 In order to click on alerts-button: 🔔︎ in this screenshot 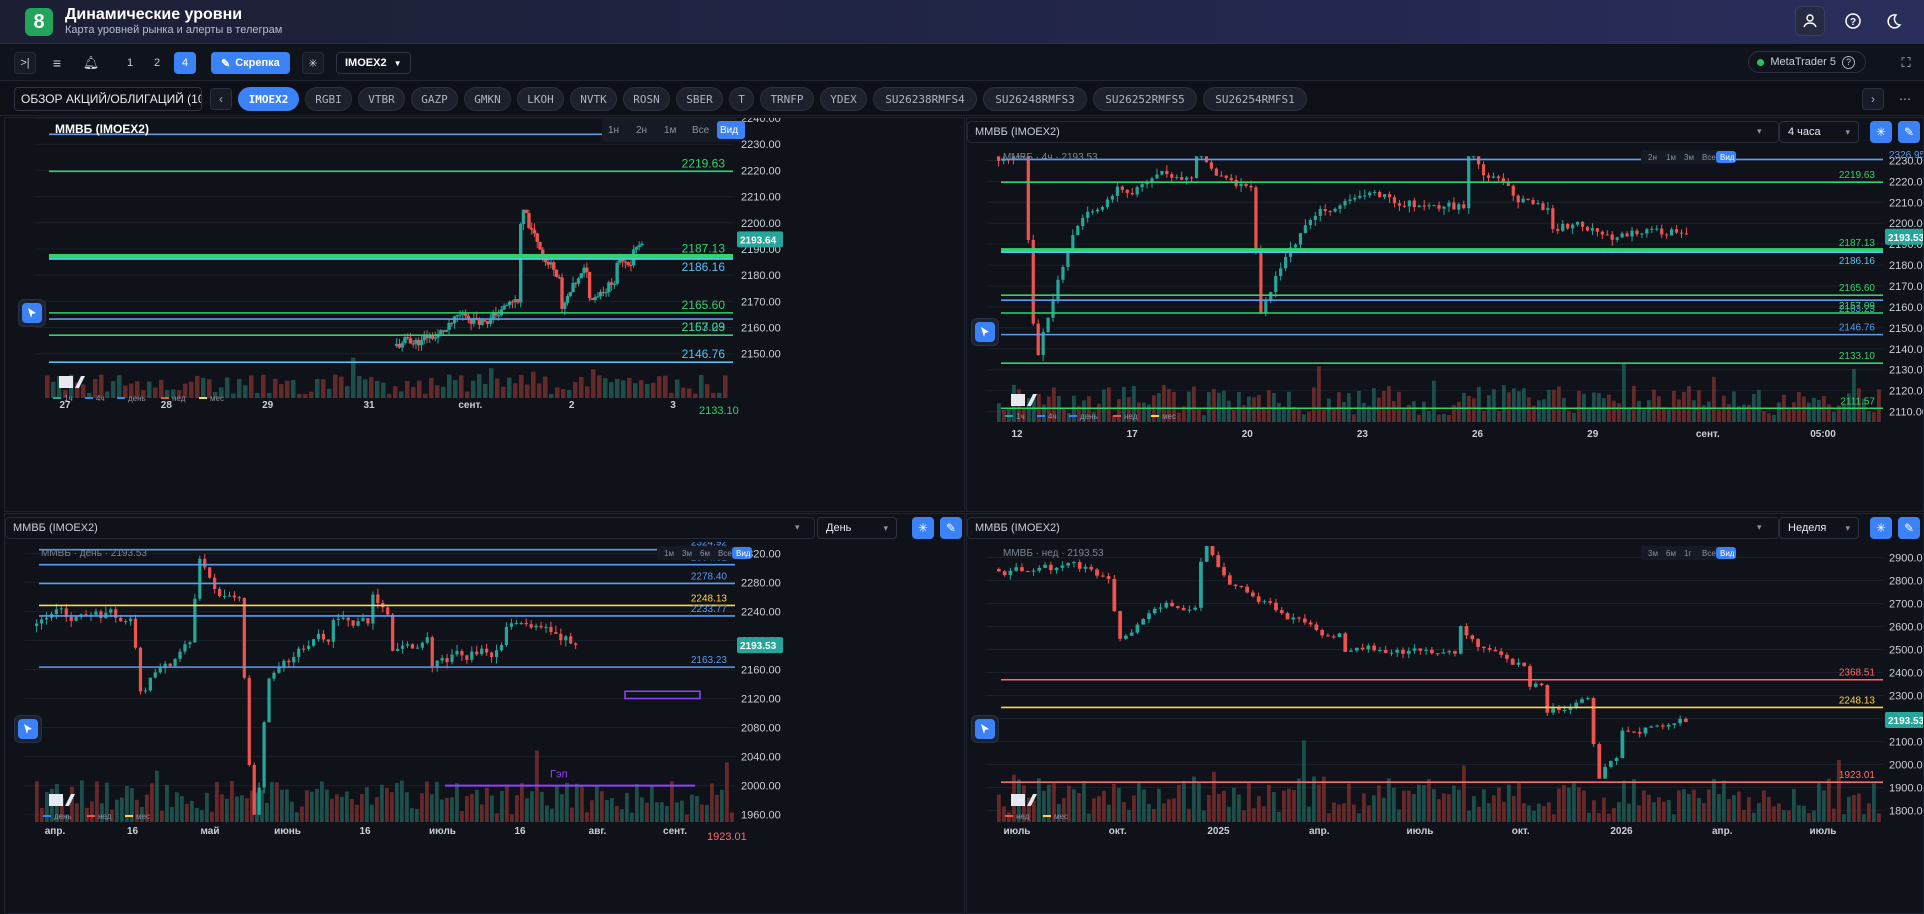, I will do `click(91, 63)`.